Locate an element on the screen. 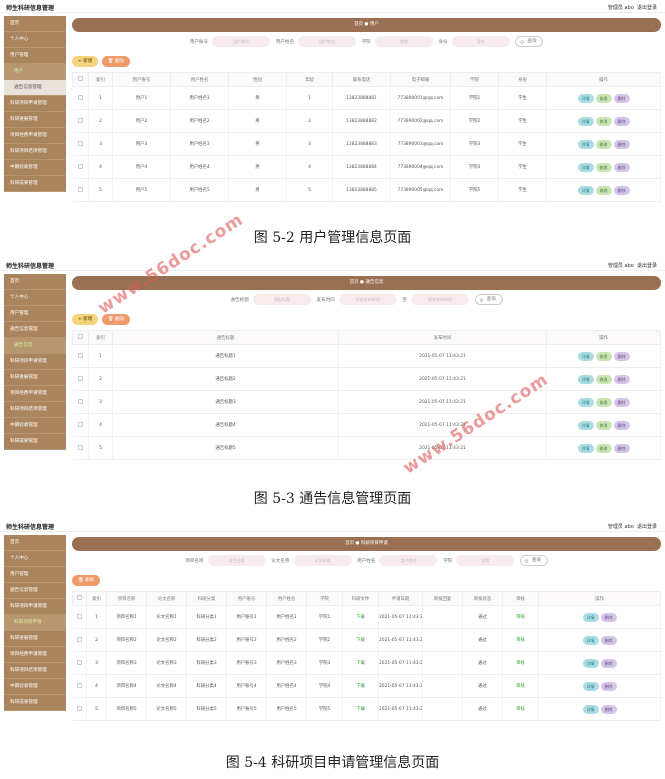 This screenshot has width=665, height=779. search-input: 论文名称 is located at coordinates (322, 560).